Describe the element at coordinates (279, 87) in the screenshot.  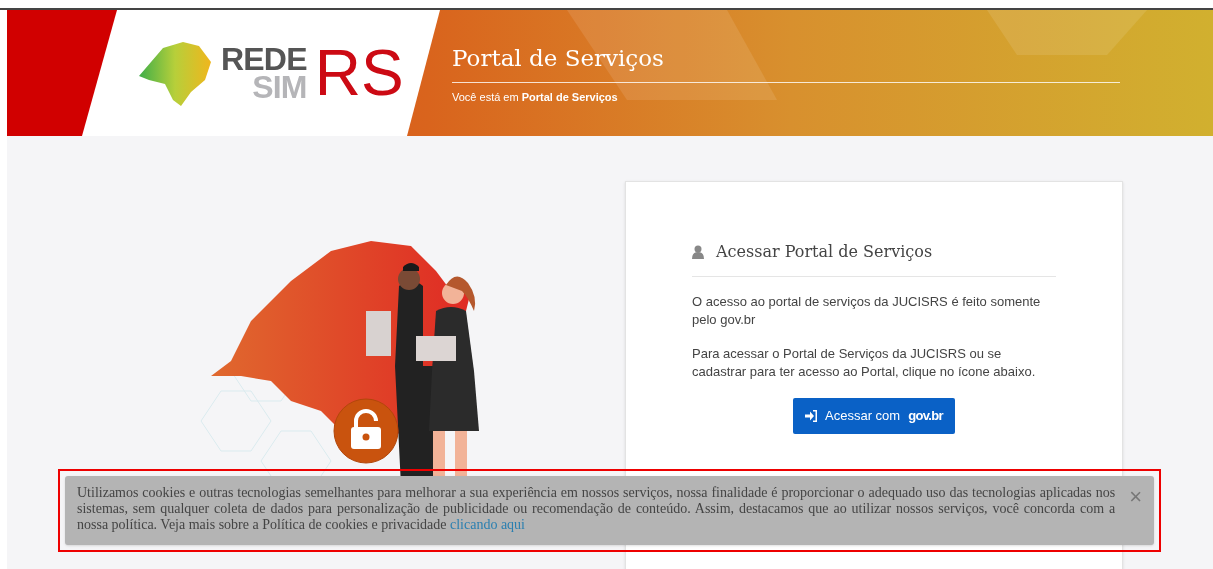
I see `logo-text: SIM` at that location.